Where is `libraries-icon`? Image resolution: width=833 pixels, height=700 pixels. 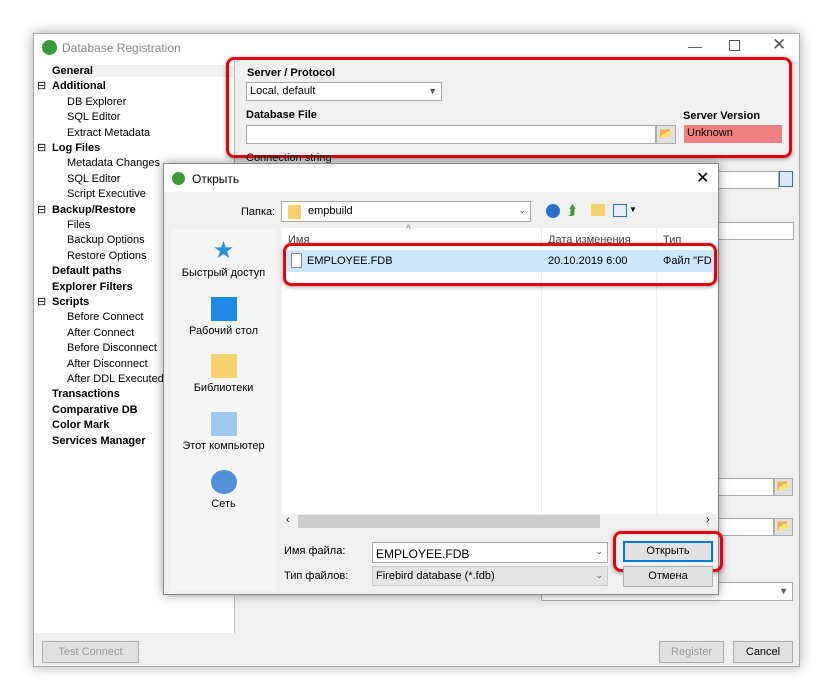 libraries-icon is located at coordinates (223, 366).